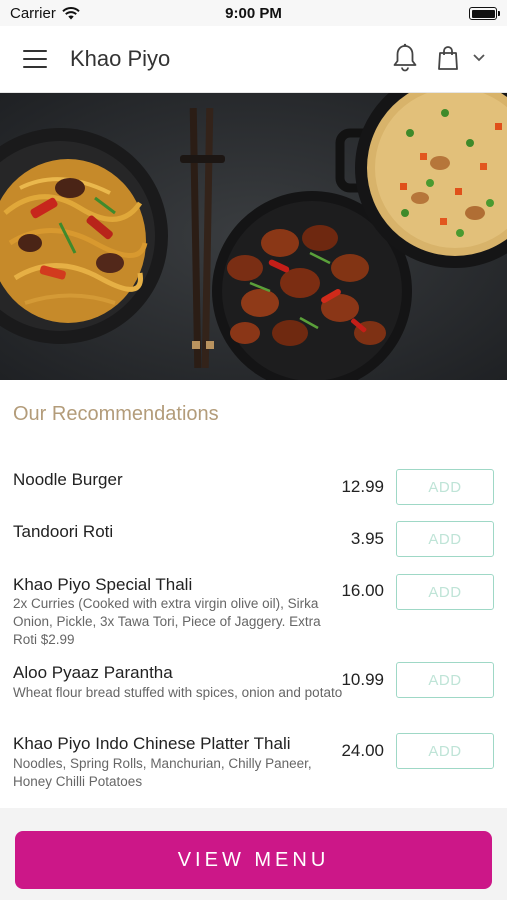 This screenshot has height=900, width=507. I want to click on item-price: 24.00, so click(362, 750).